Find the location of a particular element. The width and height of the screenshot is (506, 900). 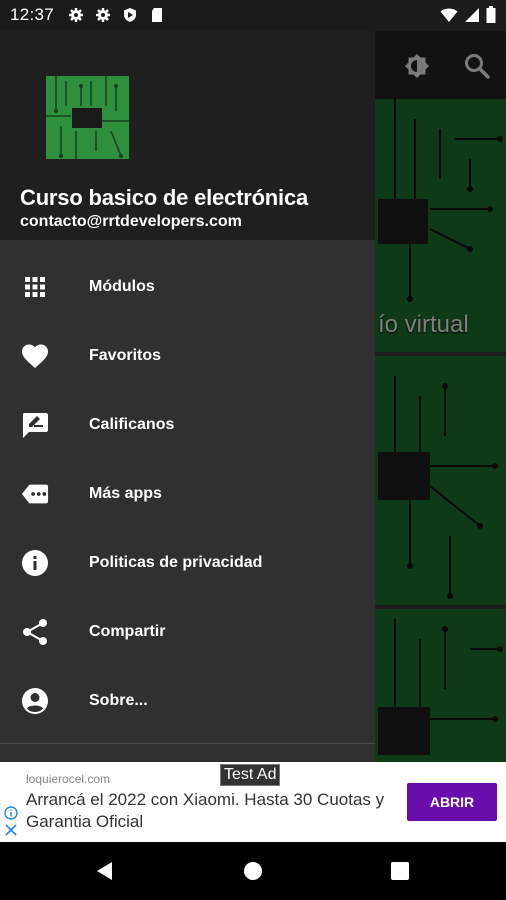

menu-item-mas-apps: Más apps is located at coordinates (187, 493).